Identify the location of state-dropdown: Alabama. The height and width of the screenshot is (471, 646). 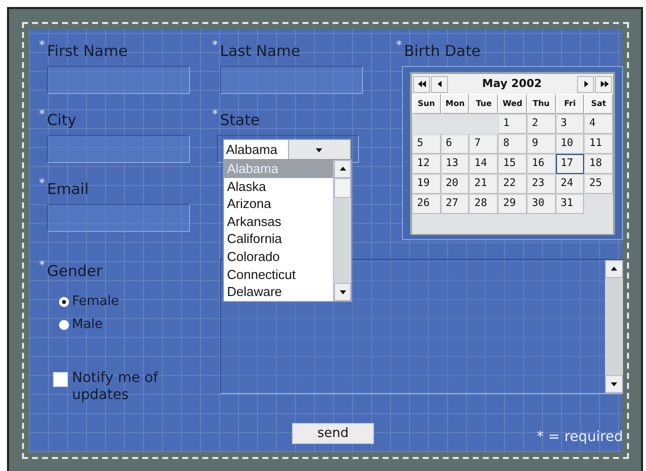
(287, 149).